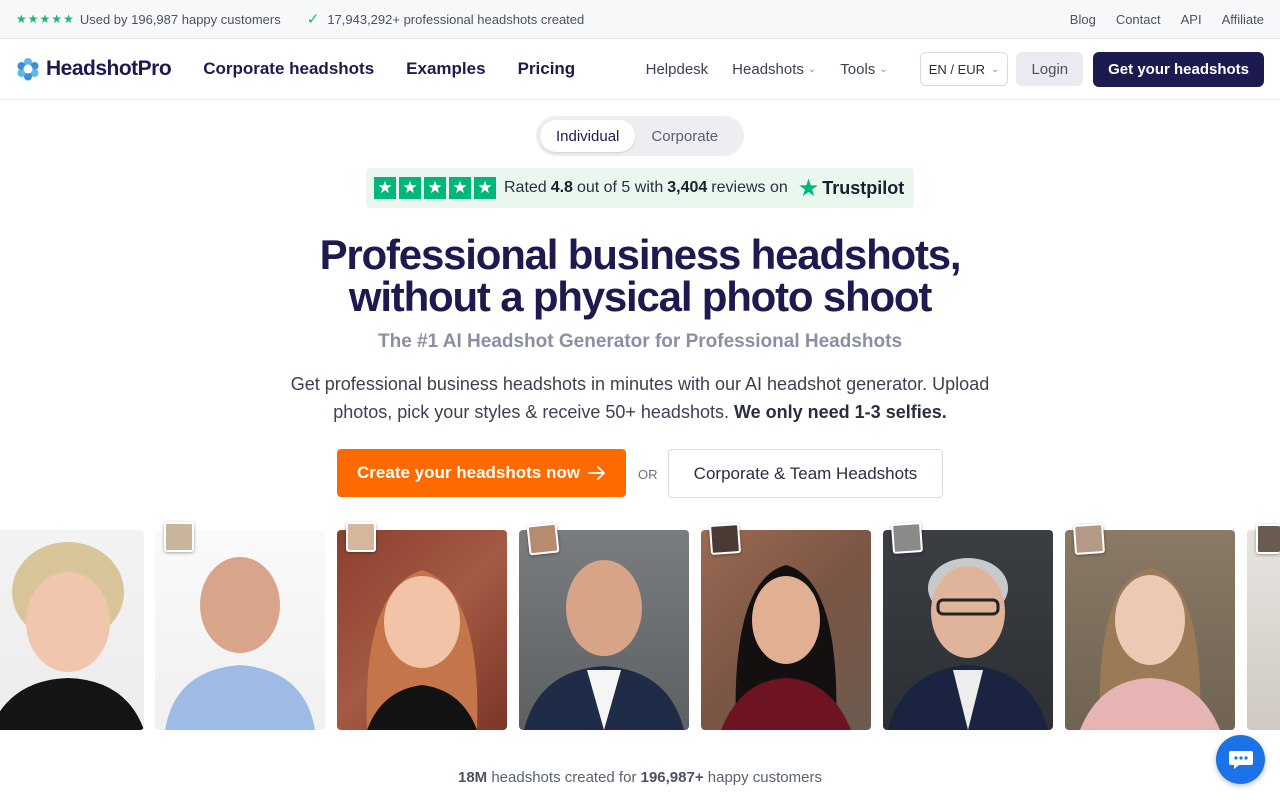  Describe the element at coordinates (1138, 19) in the screenshot. I see `contact-link: Contact` at that location.